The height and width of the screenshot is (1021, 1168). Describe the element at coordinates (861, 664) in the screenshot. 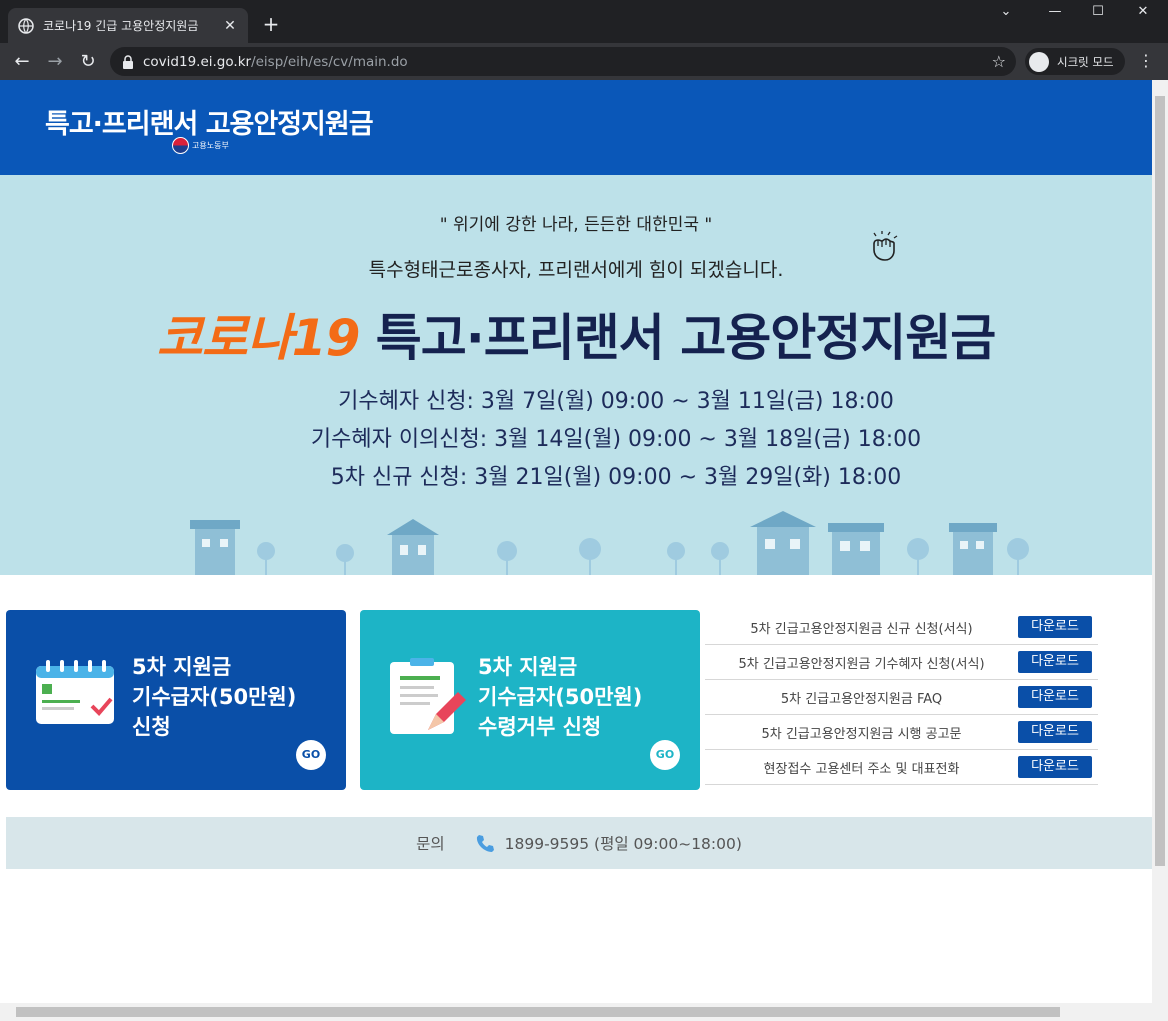

I see `download-label: 5차 긴급고용안정지원금 기수혜자 신청(서식)` at that location.